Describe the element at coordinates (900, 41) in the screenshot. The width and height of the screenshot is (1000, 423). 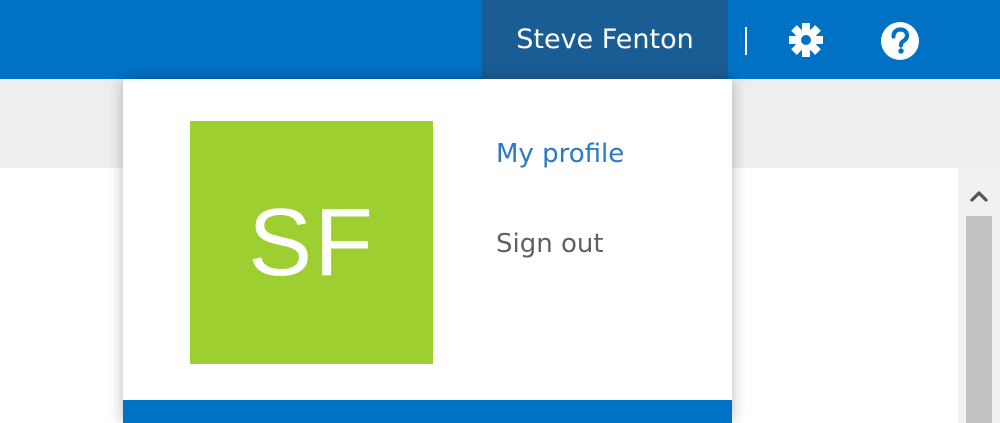
I see `help-icon` at that location.